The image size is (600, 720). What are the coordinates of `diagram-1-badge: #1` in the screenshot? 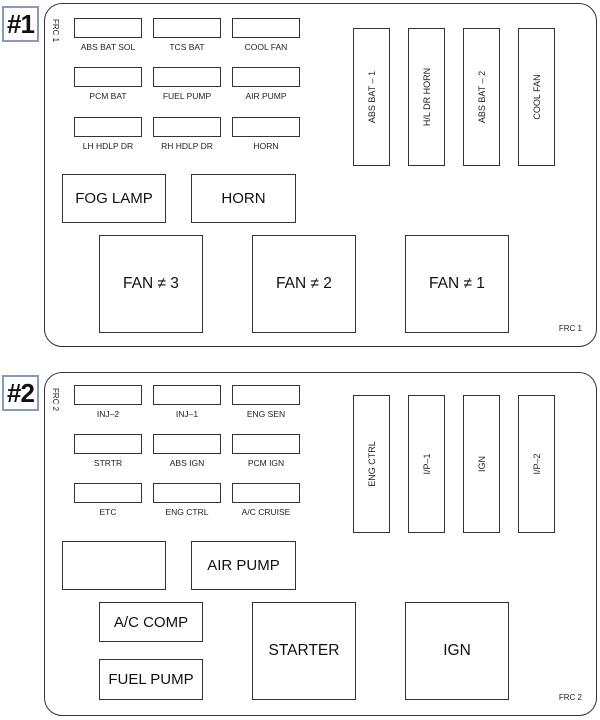 It's located at (20, 24).